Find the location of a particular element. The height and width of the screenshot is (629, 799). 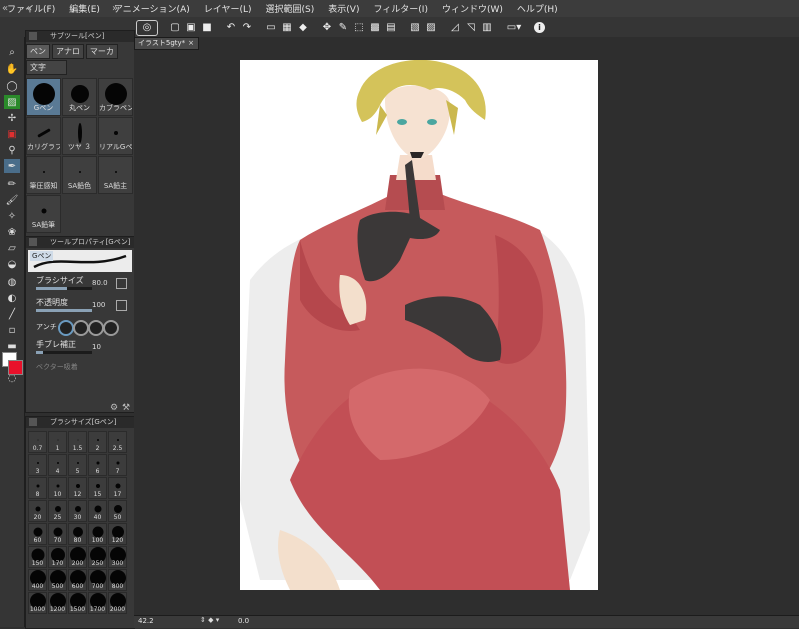

brush-size-item: 70 is located at coordinates (57, 534).